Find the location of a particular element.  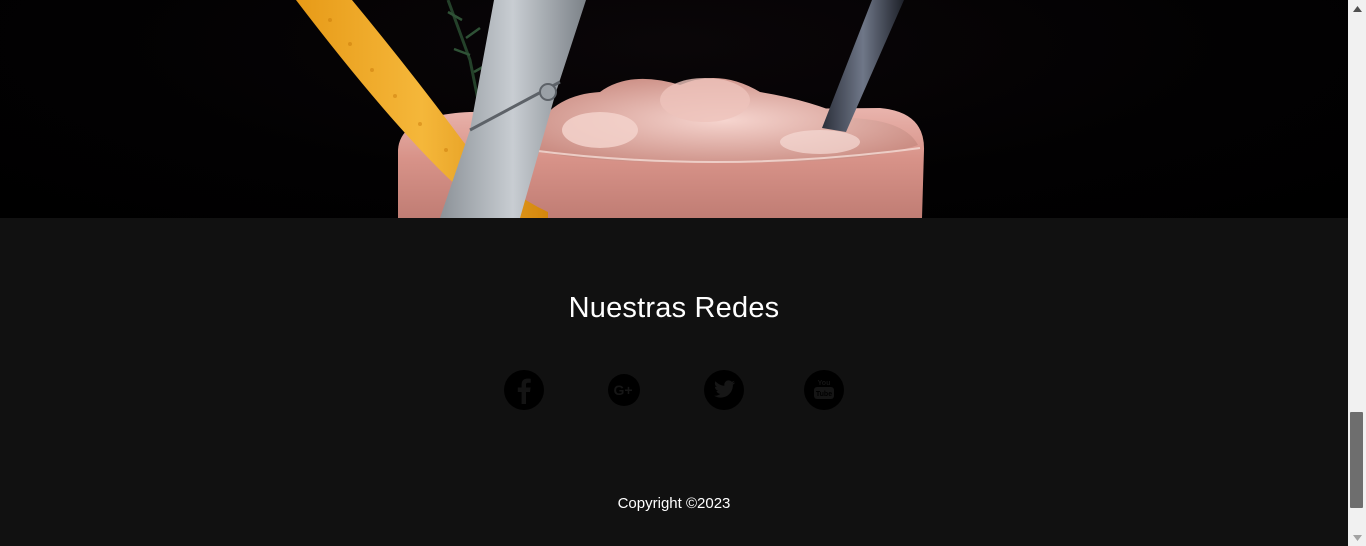

vertical-scrollbar is located at coordinates (1357, 273).